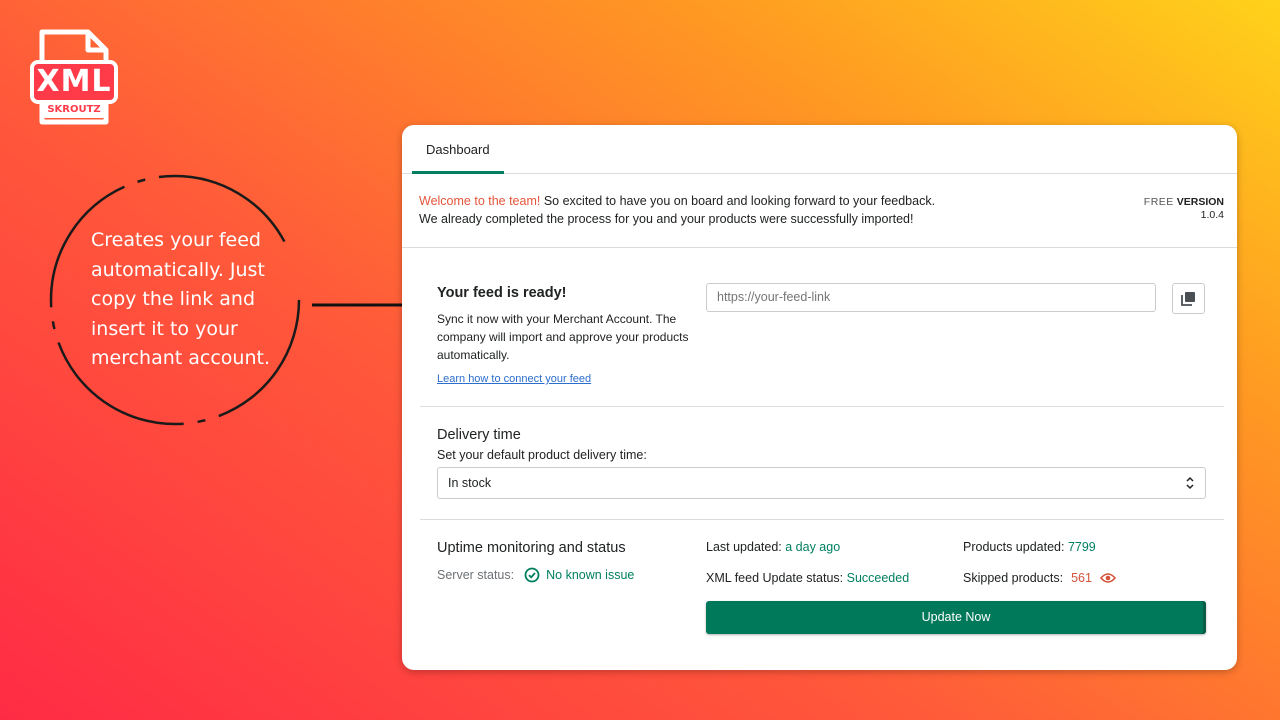 The height and width of the screenshot is (720, 1280). I want to click on select-arrows-icon, so click(1190, 483).